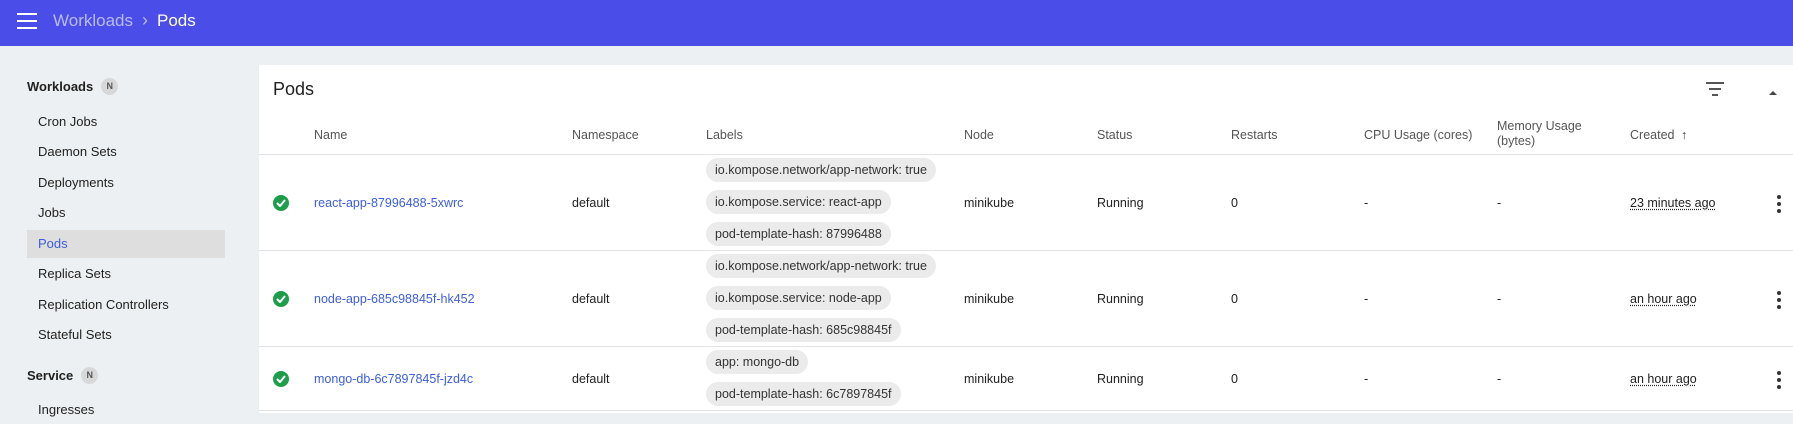  I want to click on label-chip: pod-template-hash: 685c98845f, so click(803, 330).